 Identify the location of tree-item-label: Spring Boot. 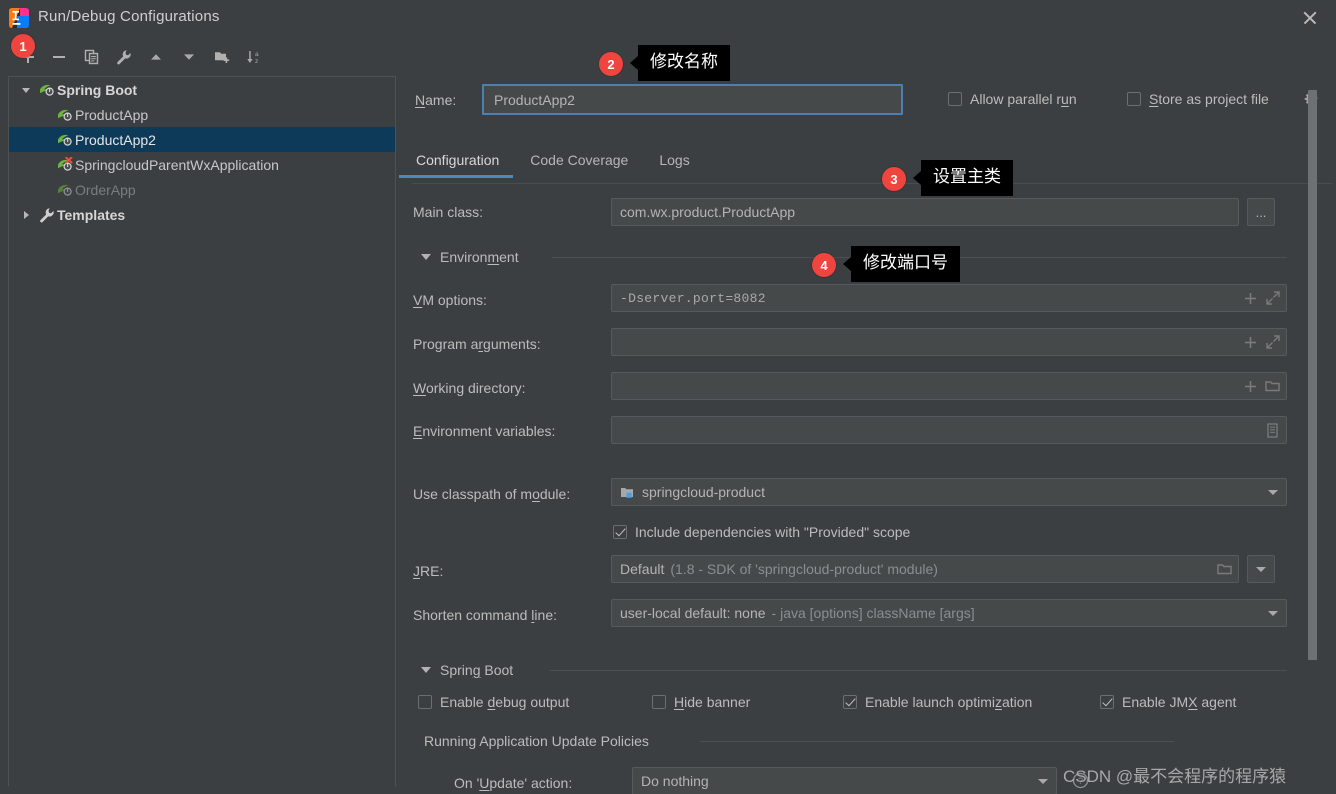
(97, 89).